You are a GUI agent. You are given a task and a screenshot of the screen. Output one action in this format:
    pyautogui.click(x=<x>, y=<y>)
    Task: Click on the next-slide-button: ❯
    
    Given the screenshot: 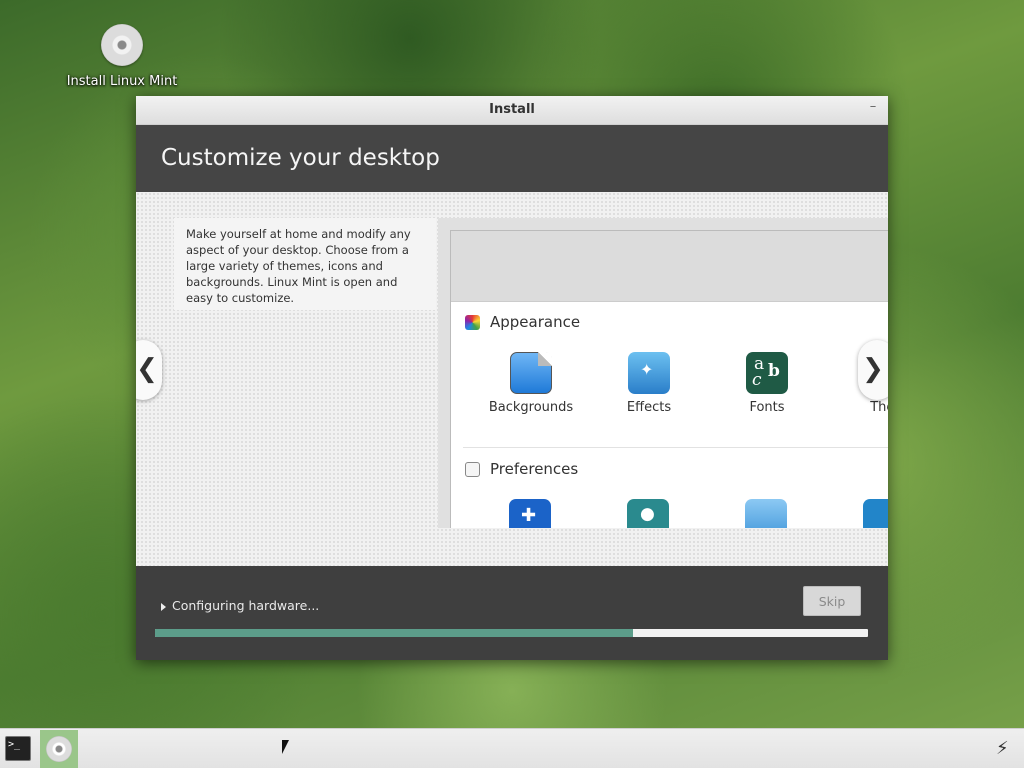 What is the action you would take?
    pyautogui.click(x=873, y=370)
    